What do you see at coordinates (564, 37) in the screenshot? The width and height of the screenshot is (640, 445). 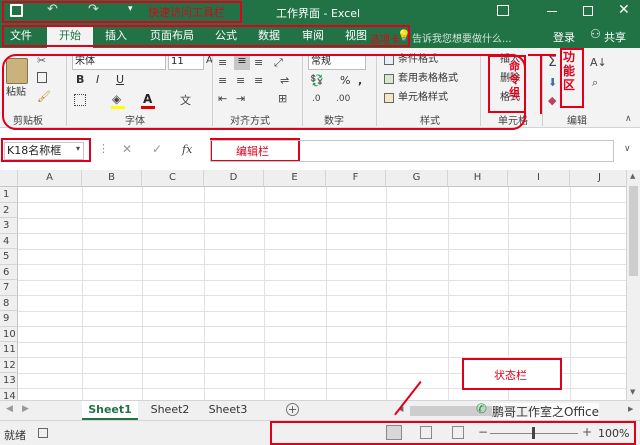 I see `login-link: 登录` at bounding box center [564, 37].